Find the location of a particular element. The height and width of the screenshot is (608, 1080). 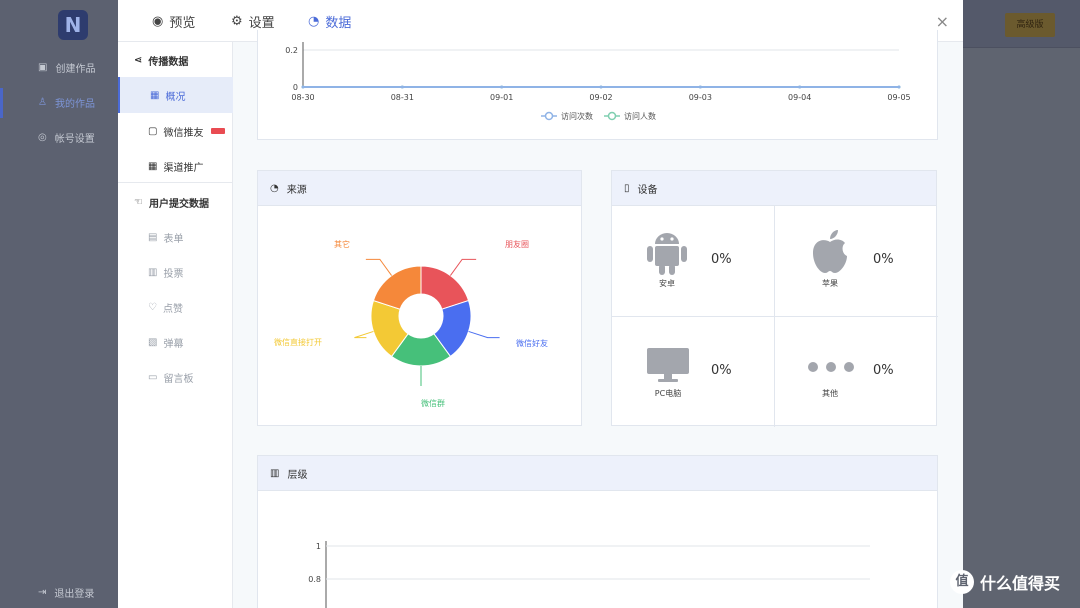

tab-preview: ◉ 预览 is located at coordinates (173, 21).